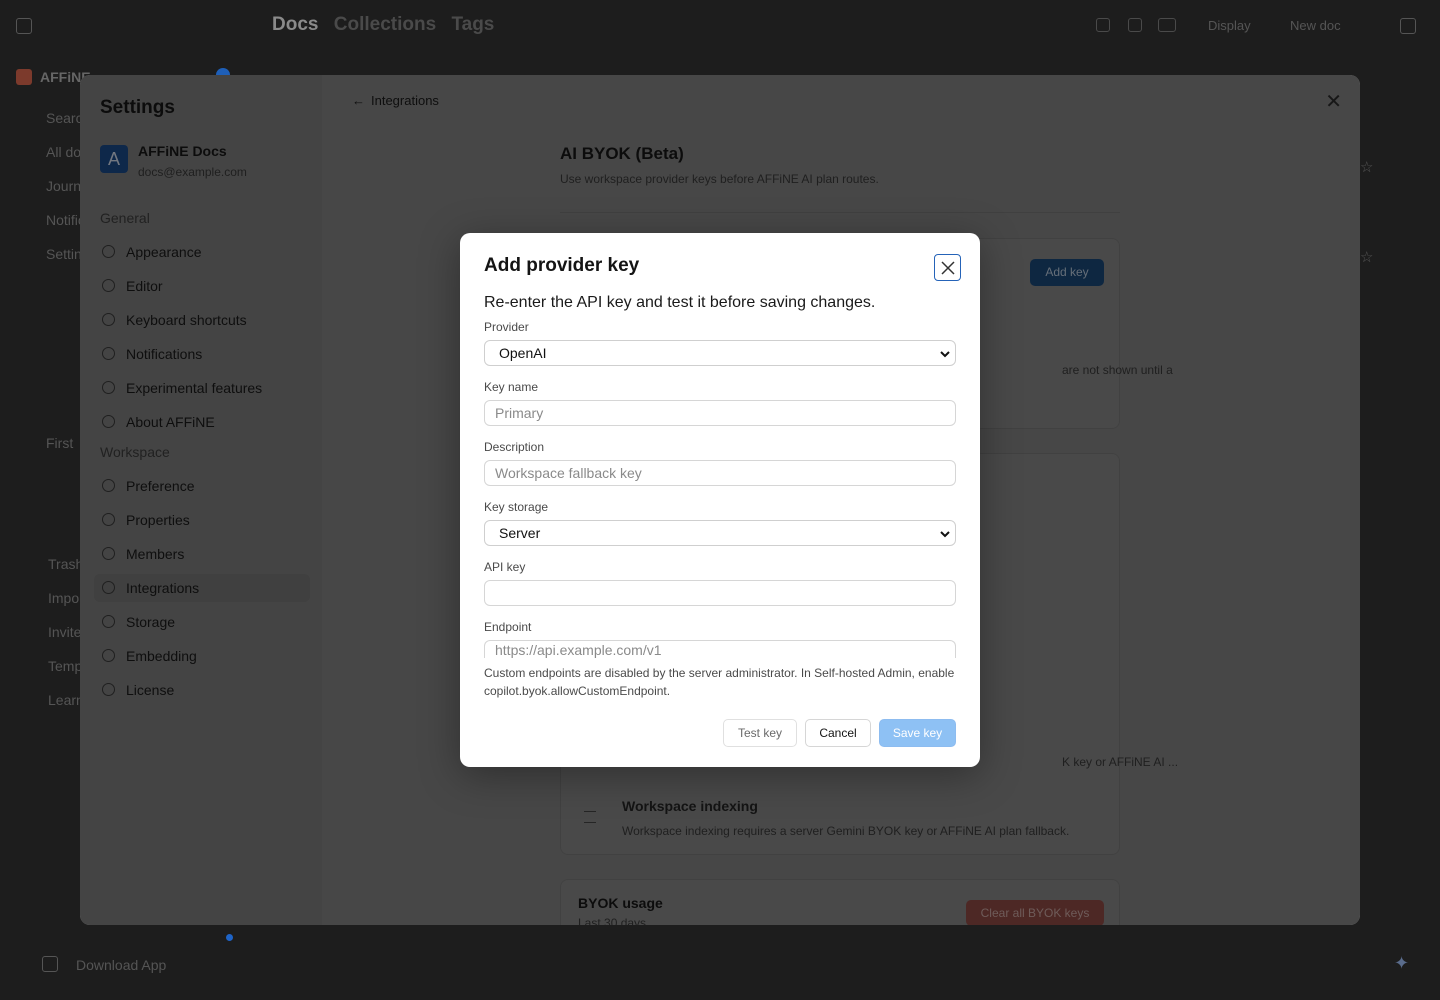 This screenshot has height=1000, width=1440. Describe the element at coordinates (917, 733) in the screenshot. I see `save-key-button: Save key` at that location.